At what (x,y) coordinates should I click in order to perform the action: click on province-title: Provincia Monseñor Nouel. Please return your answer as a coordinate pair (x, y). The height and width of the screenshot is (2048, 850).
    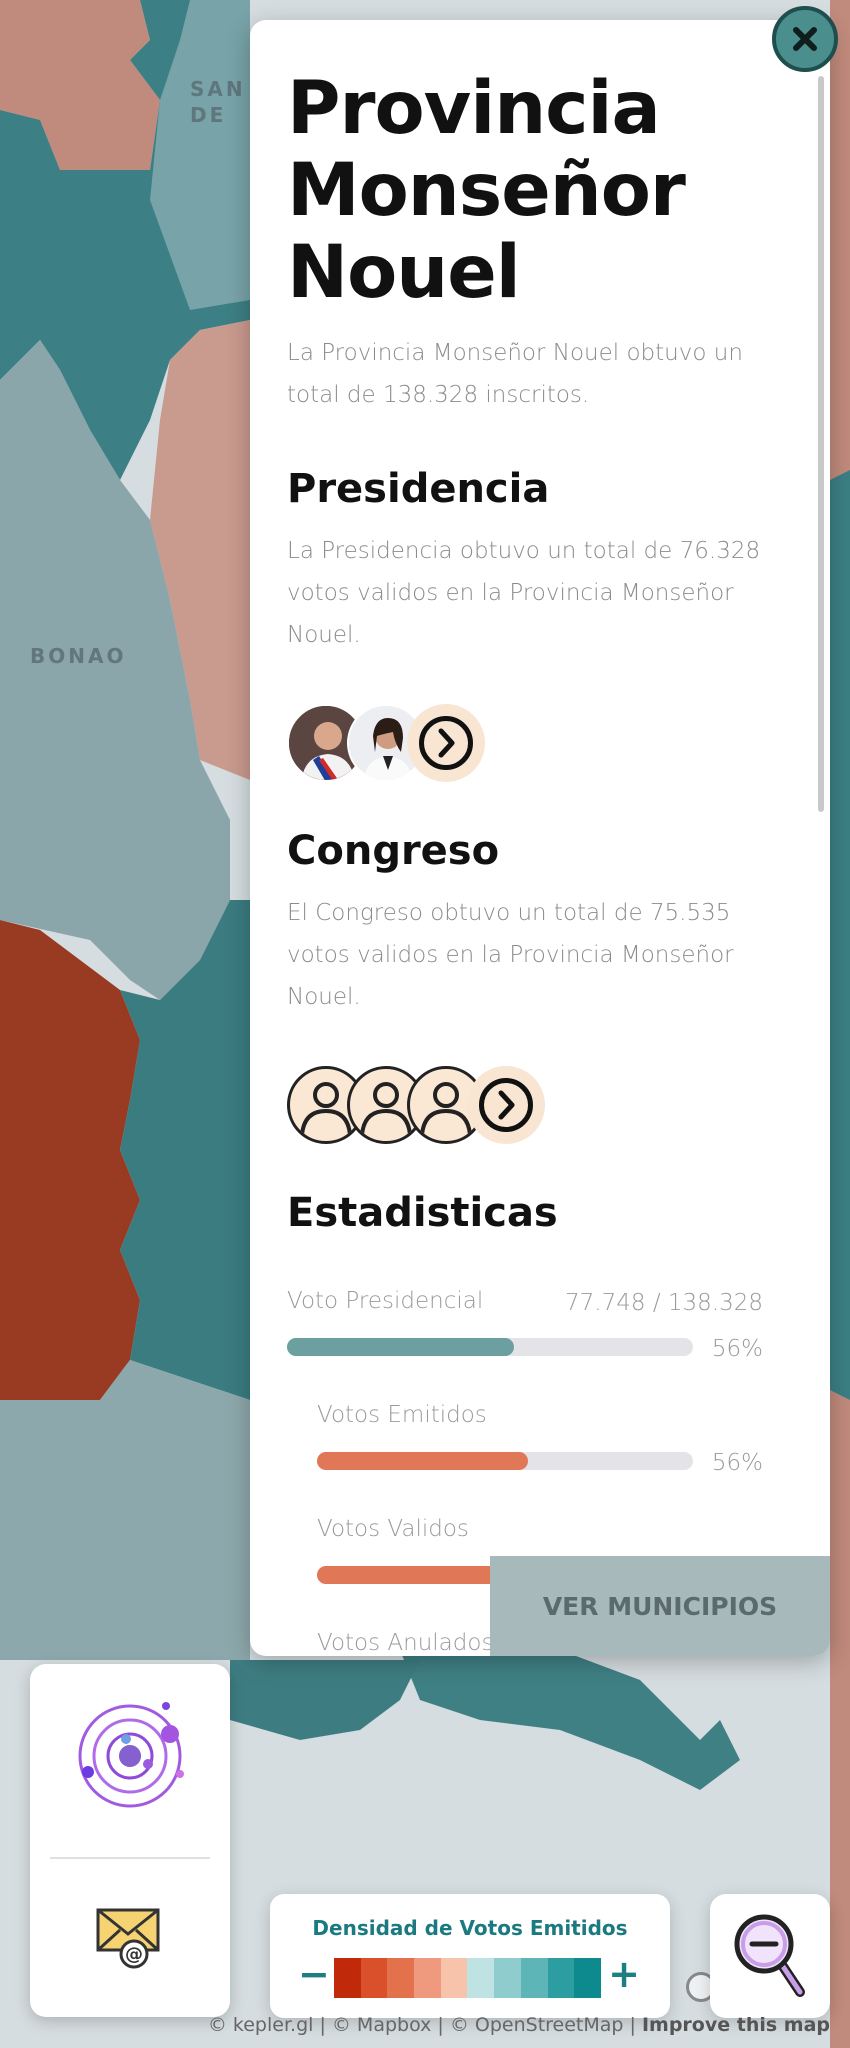
    Looking at the image, I should click on (486, 190).